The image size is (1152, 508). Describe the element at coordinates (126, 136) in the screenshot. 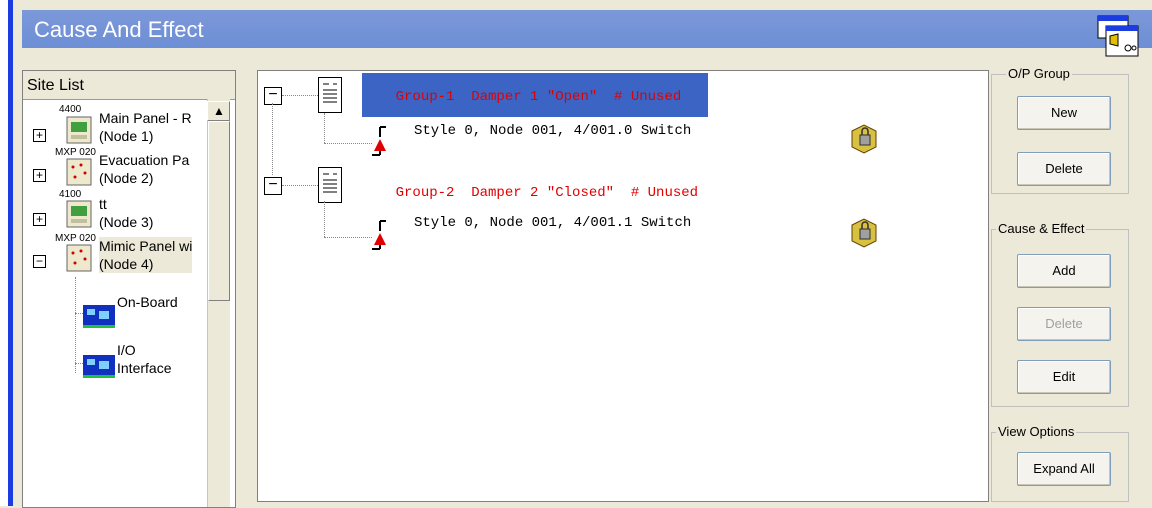

I see `node-number: (Node 1)` at that location.